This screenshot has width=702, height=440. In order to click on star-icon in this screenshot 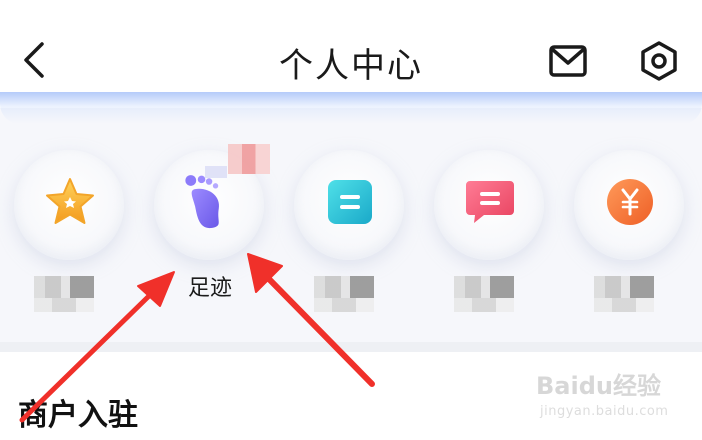, I will do `click(70, 201)`.